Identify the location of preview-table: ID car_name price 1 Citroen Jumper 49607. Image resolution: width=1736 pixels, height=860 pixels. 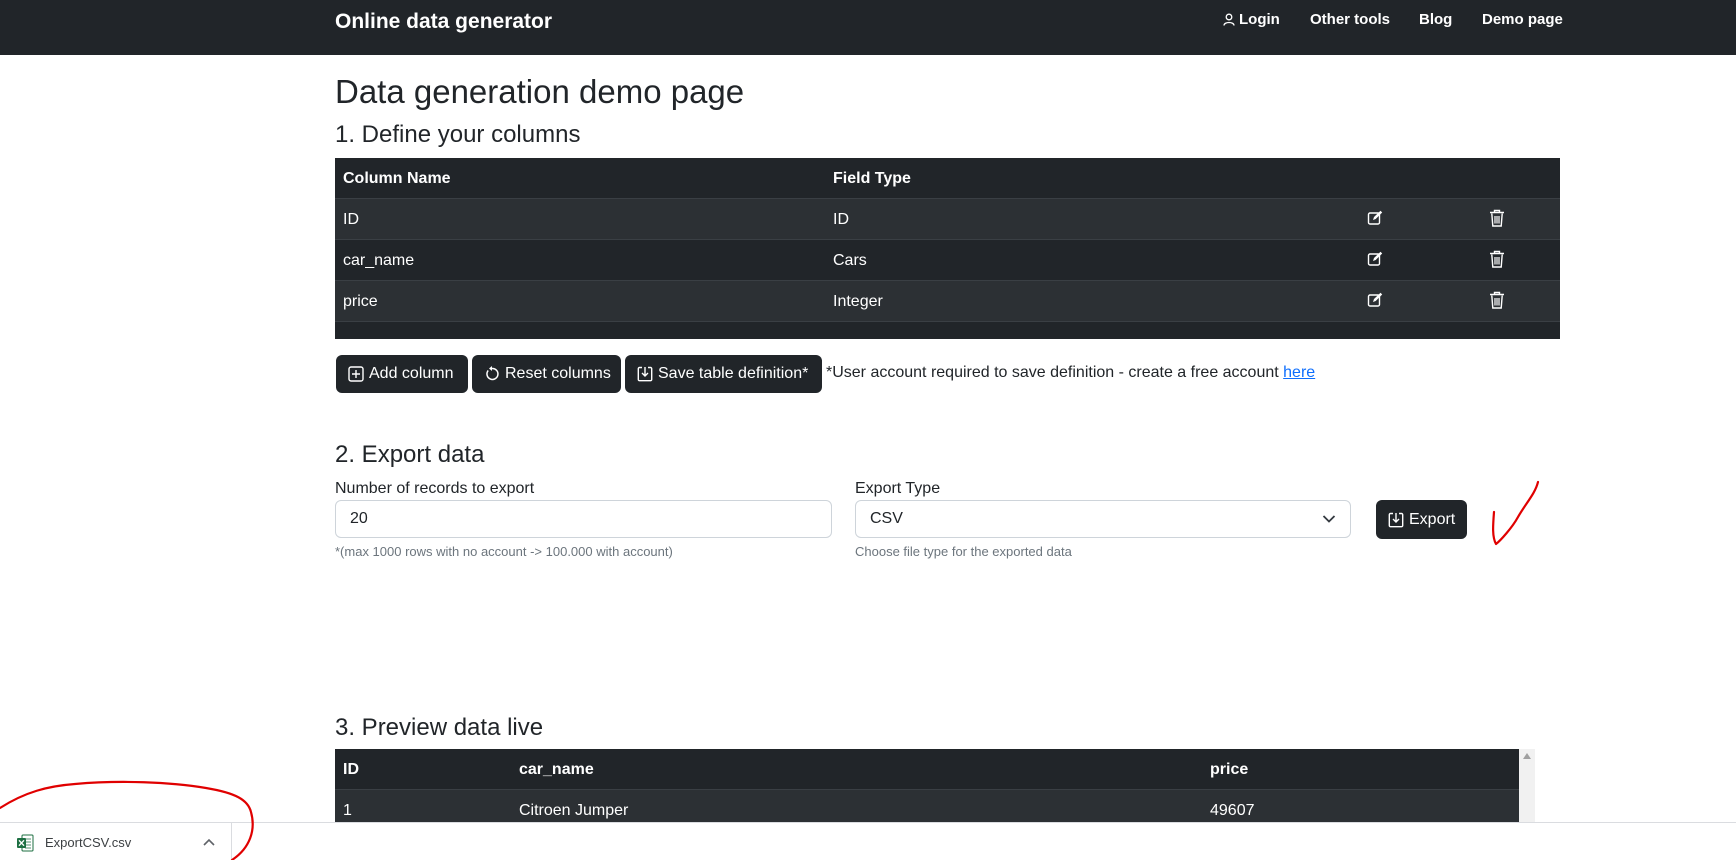
(927, 785).